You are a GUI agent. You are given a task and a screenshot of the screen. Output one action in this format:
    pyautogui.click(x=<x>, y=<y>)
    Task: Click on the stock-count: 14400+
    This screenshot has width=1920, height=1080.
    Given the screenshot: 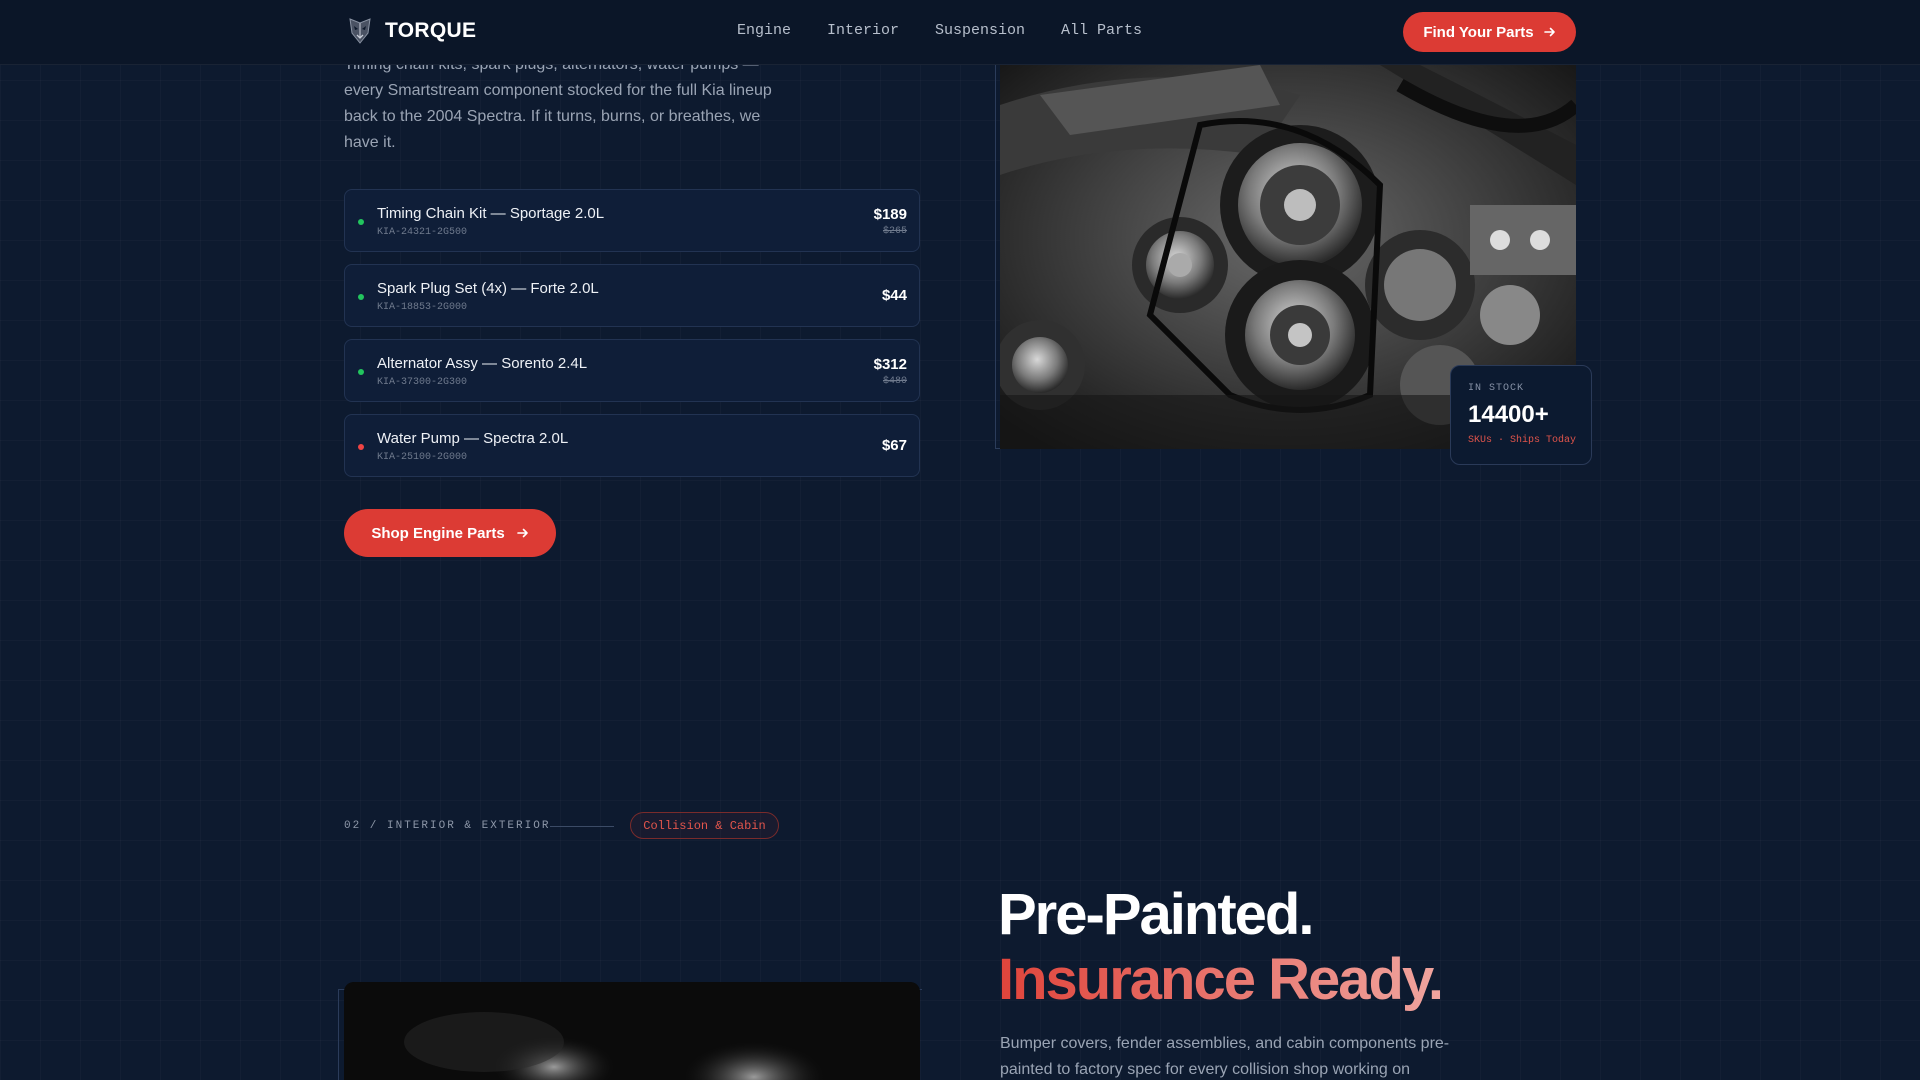 What is the action you would take?
    pyautogui.click(x=1508, y=414)
    